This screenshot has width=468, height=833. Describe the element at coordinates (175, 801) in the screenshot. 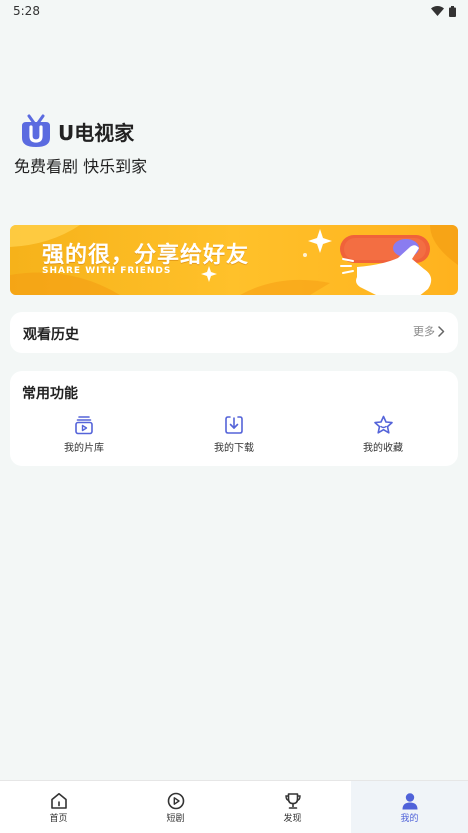

I see `play-circle-icon` at that location.